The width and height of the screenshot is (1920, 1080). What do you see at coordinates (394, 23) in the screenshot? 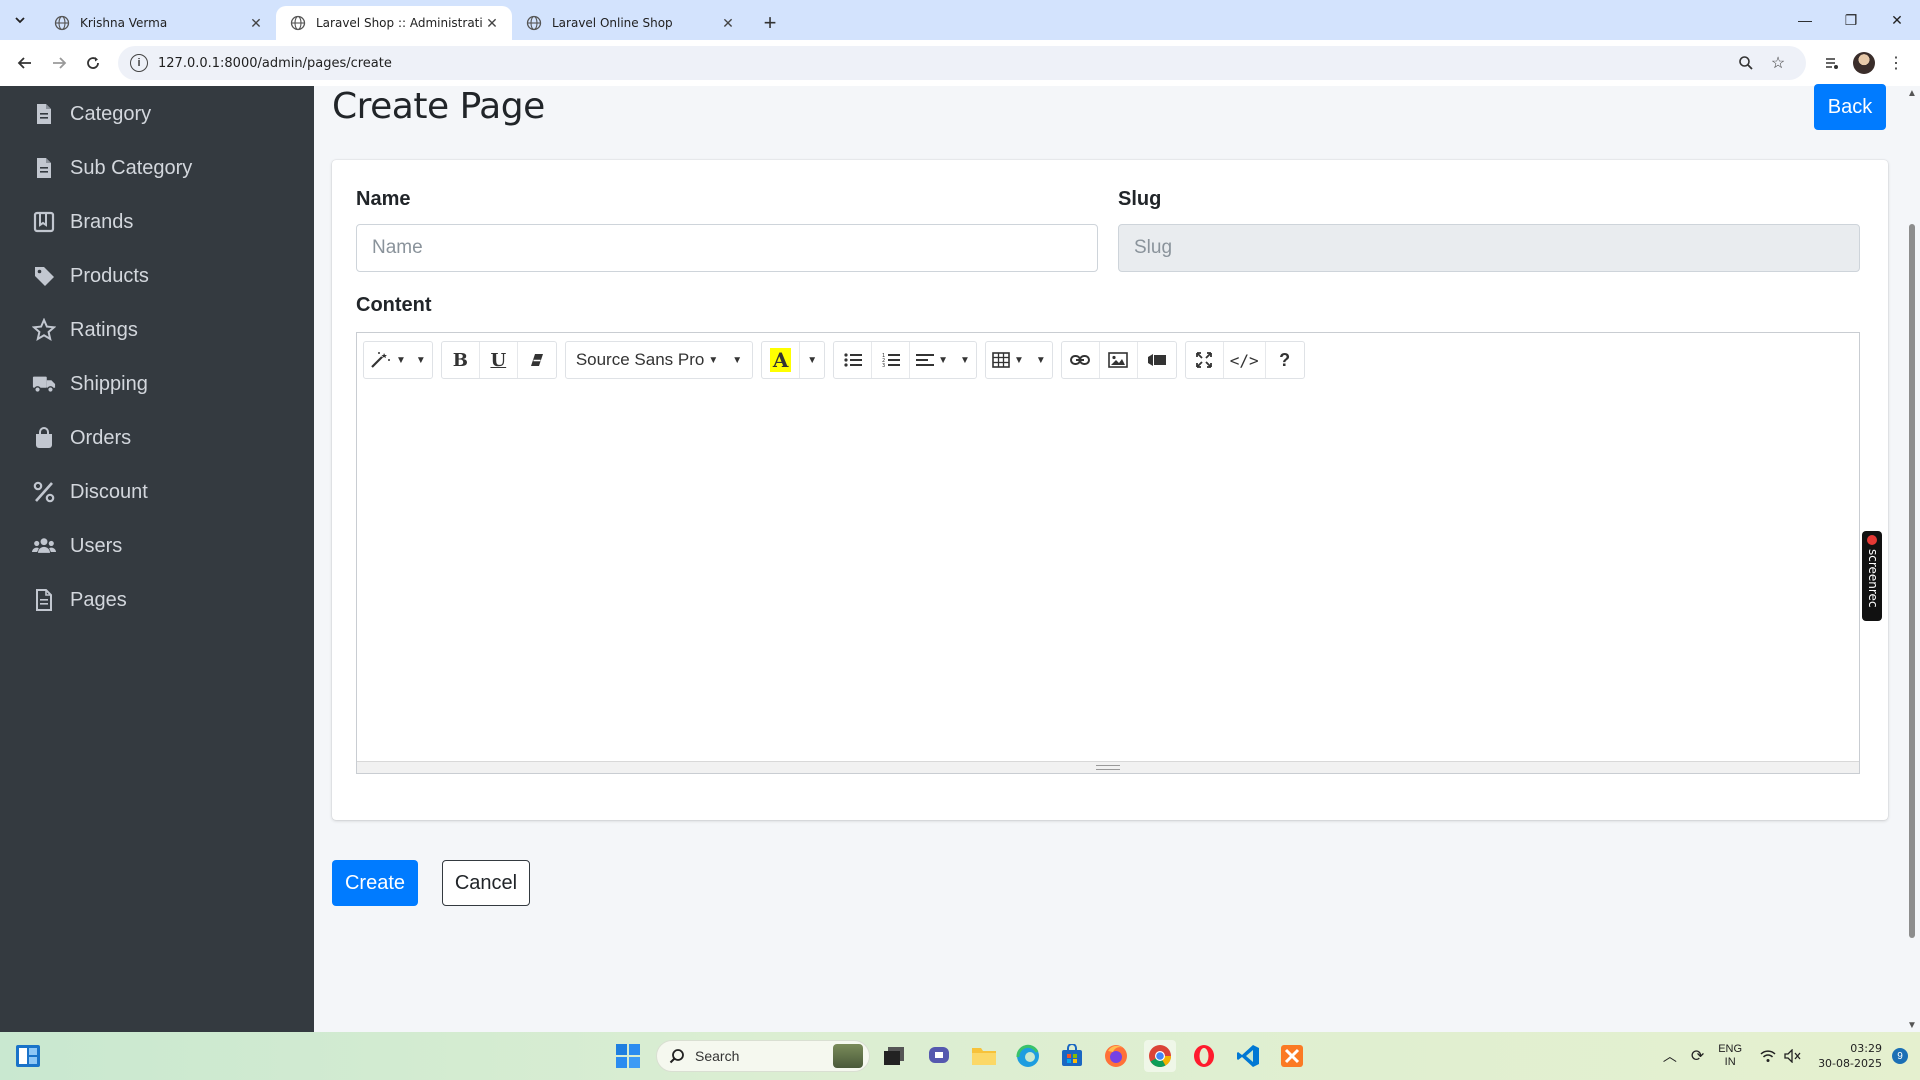
I see `browser-tab-admin: Laravel Shop :: Administrative P ✕` at bounding box center [394, 23].